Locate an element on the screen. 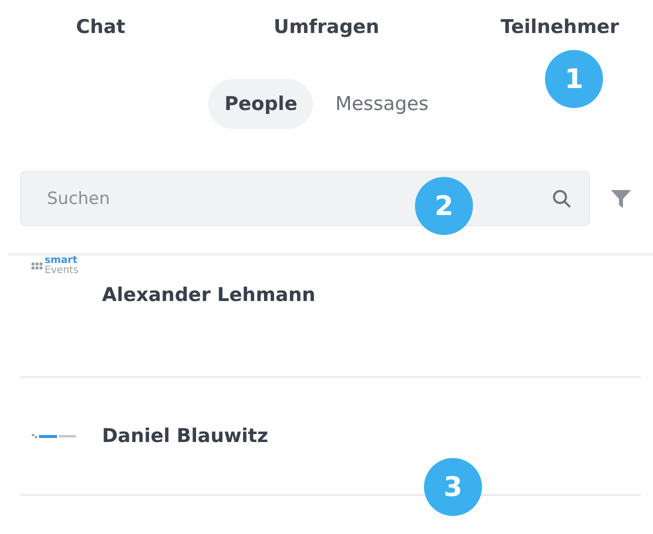 Image resolution: width=653 pixels, height=534 pixels. segment-tab: People is located at coordinates (261, 104).